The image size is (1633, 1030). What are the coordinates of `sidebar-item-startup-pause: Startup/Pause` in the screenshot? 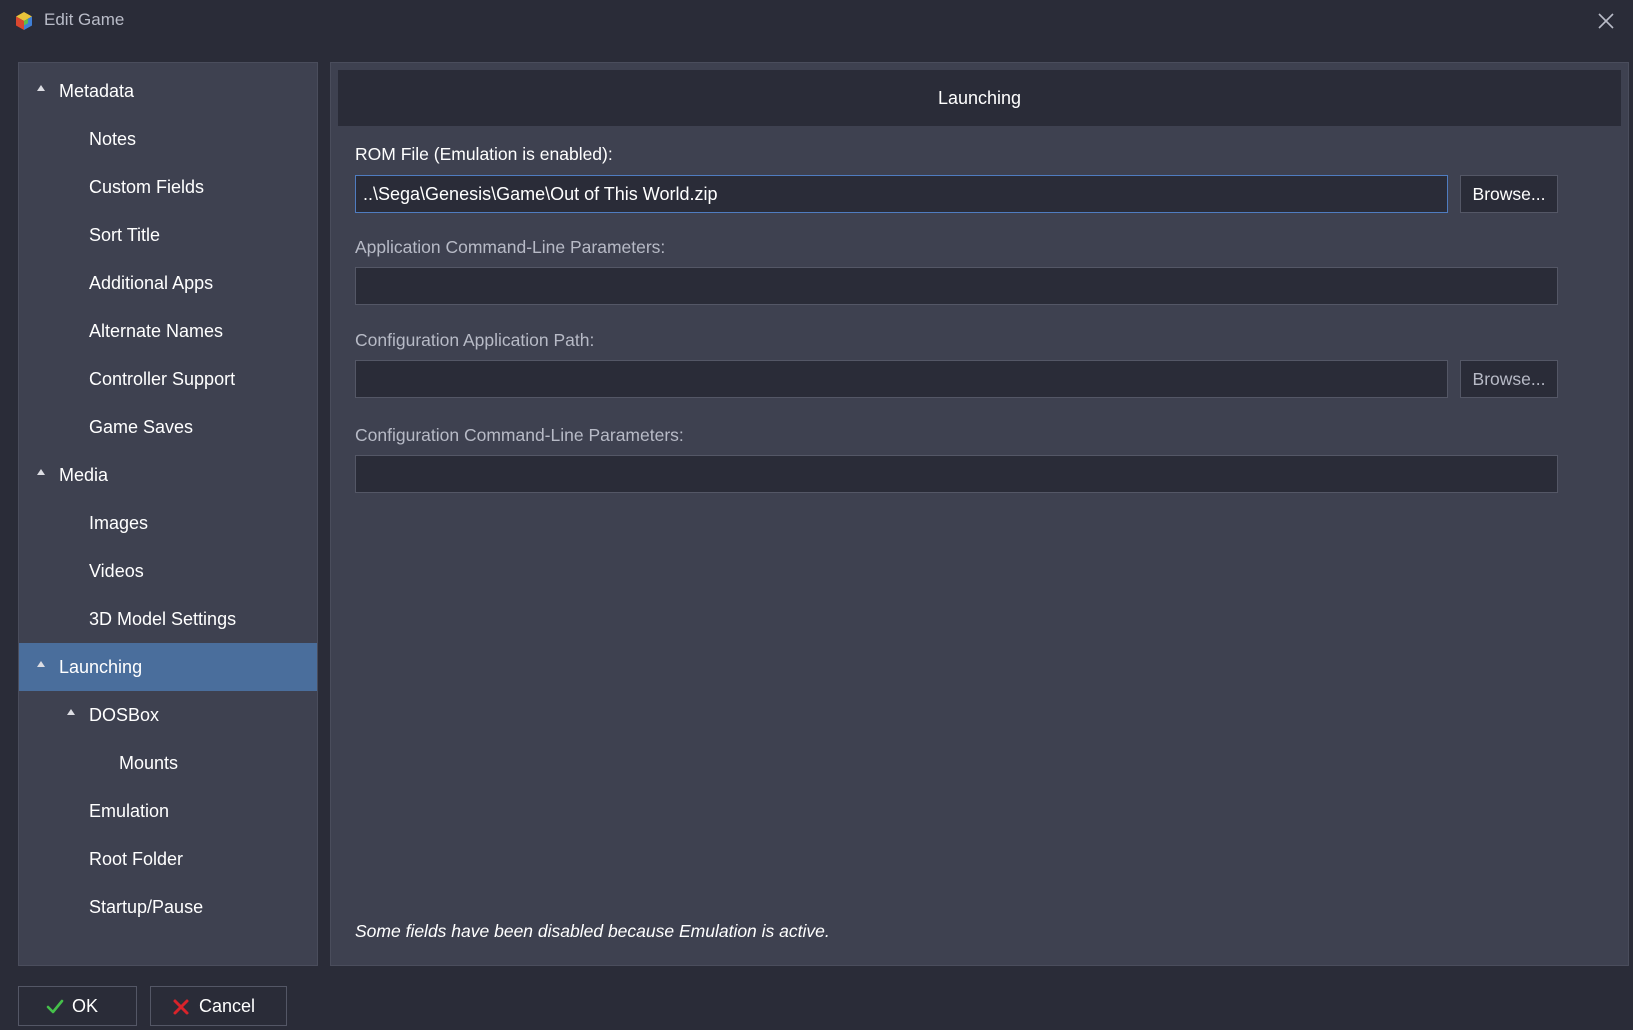 It's located at (168, 907).